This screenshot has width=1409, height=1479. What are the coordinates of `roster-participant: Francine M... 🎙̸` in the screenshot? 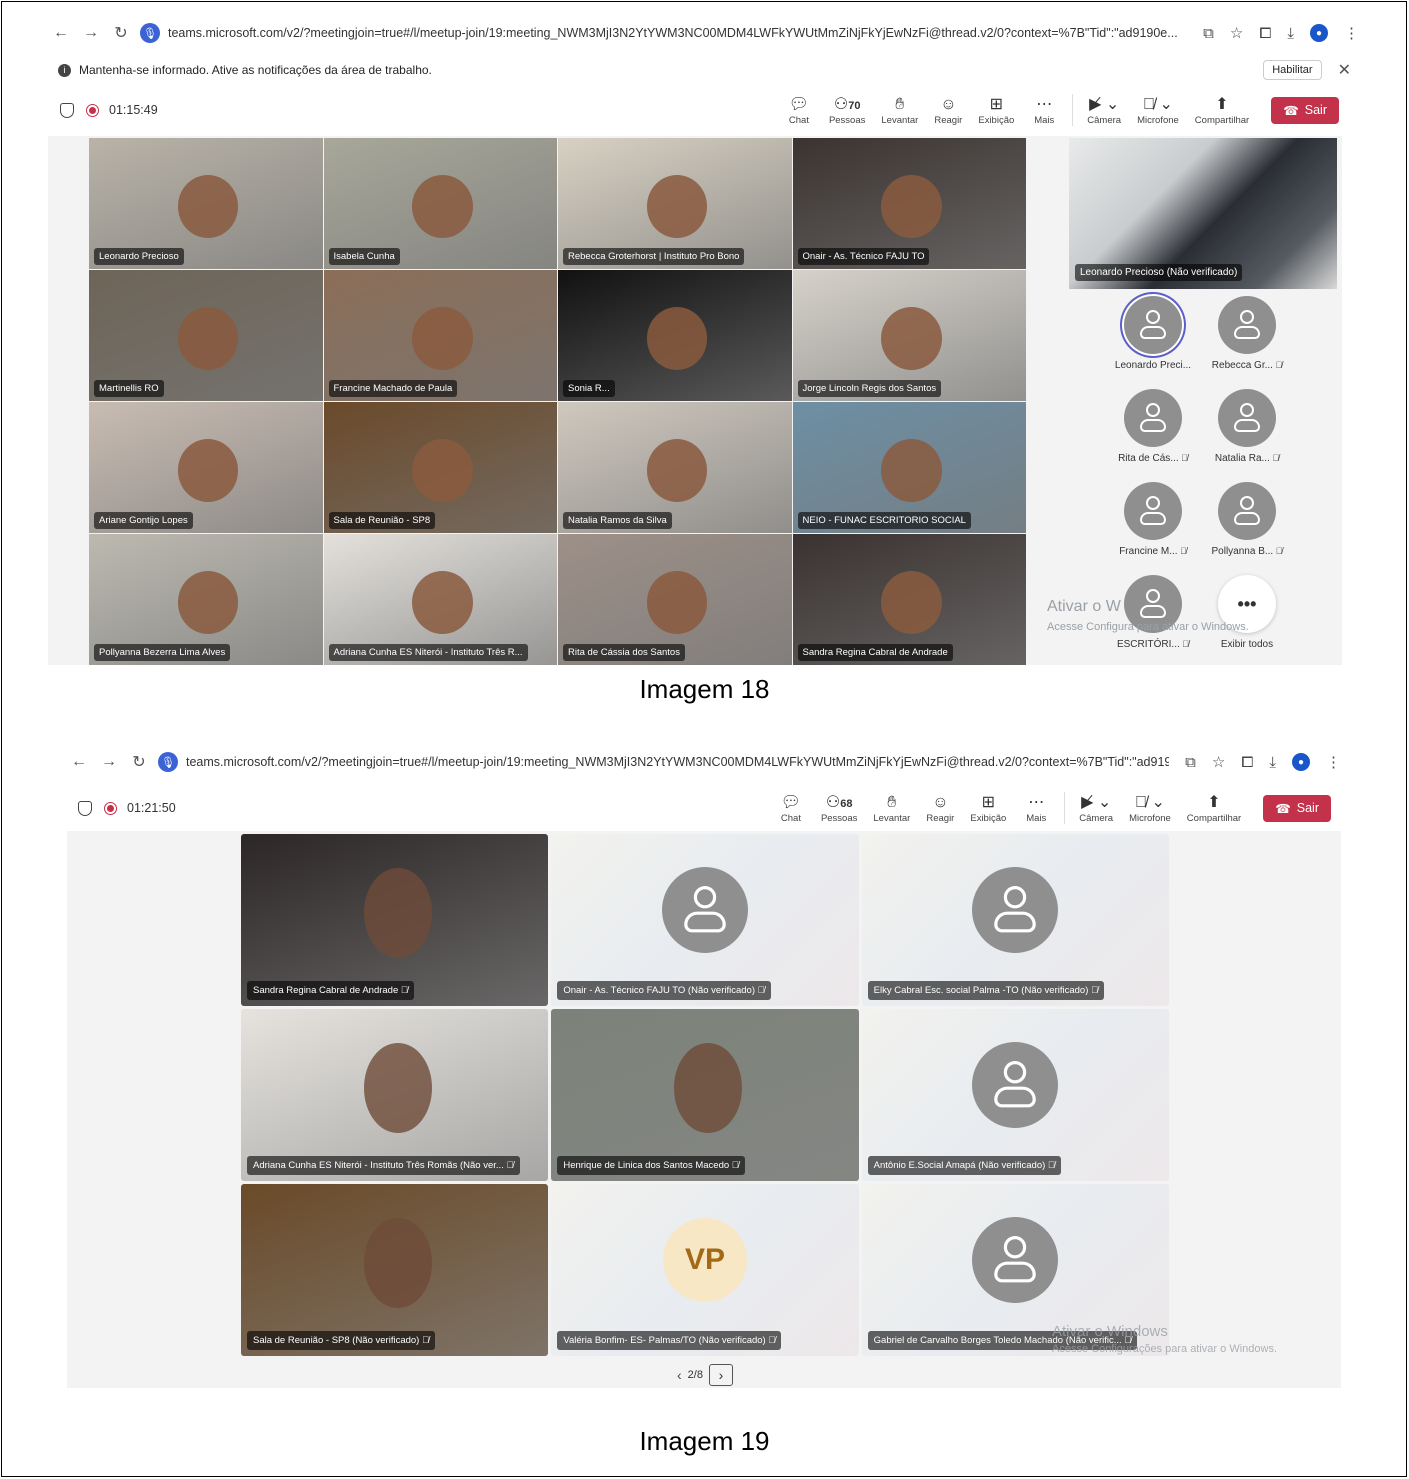 It's located at (1153, 519).